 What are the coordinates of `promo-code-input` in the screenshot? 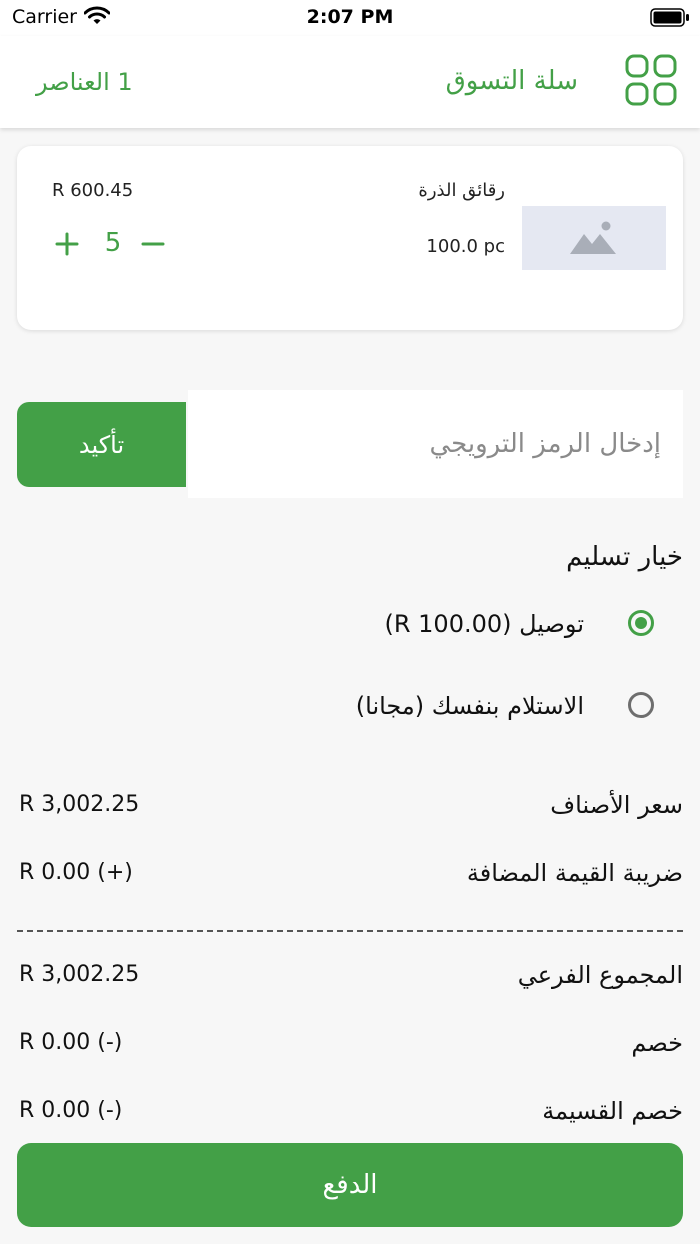 It's located at (434, 444).